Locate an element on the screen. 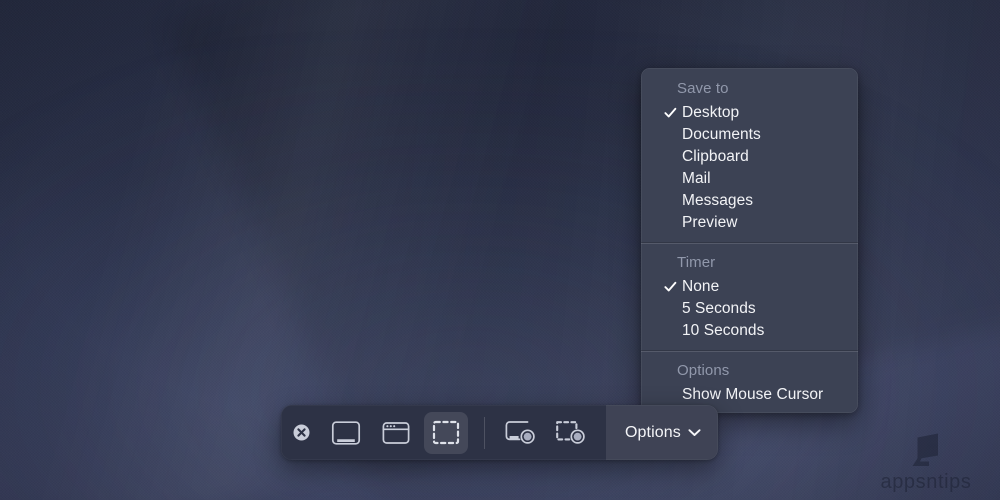 Image resolution: width=1000 pixels, height=500 pixels. menu-item-label: Documents is located at coordinates (721, 134).